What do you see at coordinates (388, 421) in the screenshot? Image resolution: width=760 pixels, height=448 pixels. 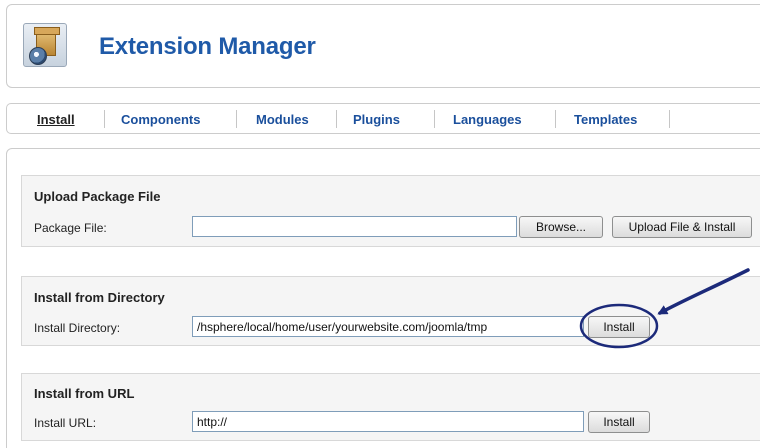 I see `install-url-input` at bounding box center [388, 421].